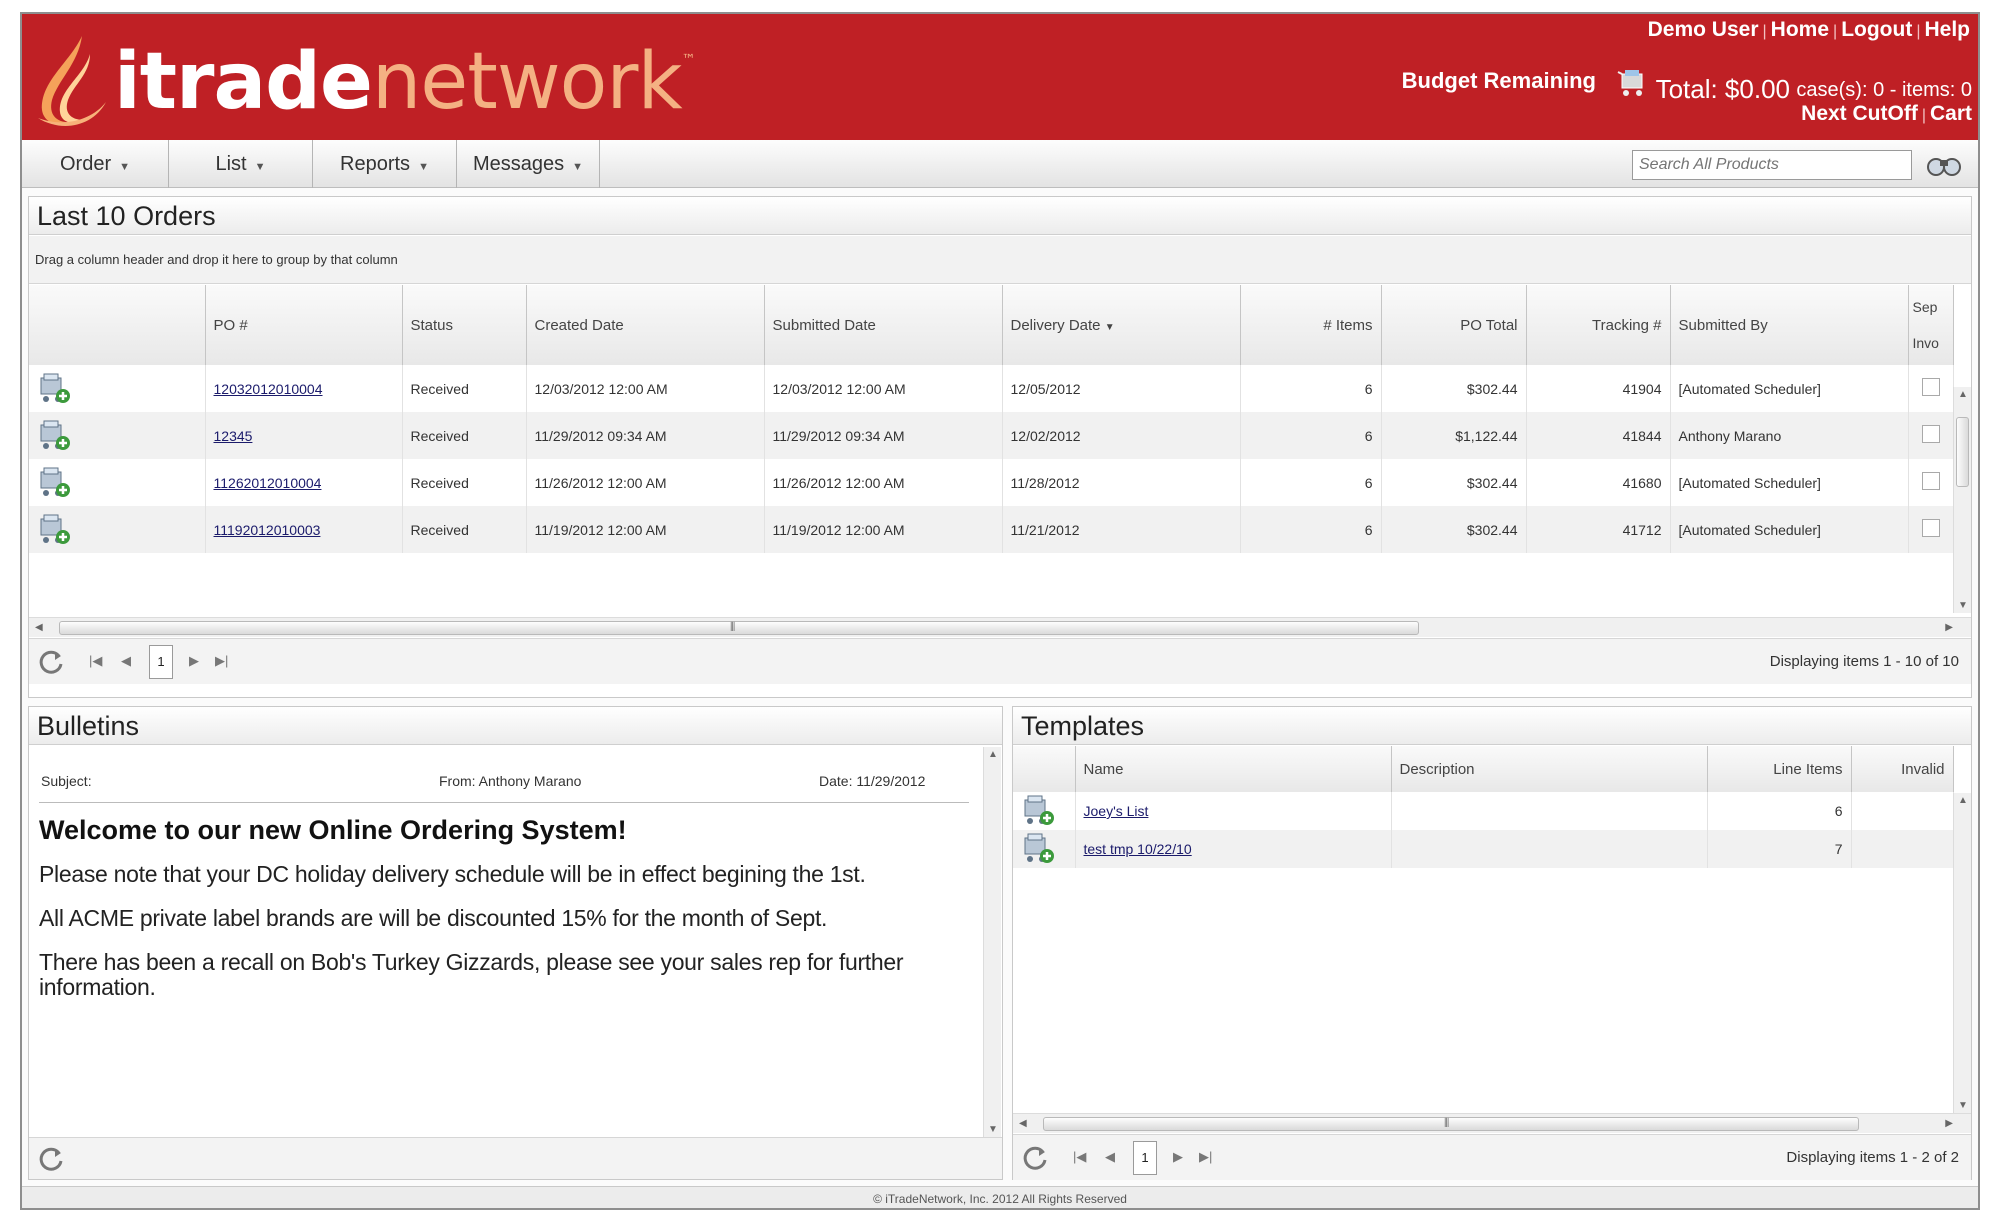 The height and width of the screenshot is (1210, 1994). What do you see at coordinates (241, 164) in the screenshot?
I see `menu-list: List ▼` at bounding box center [241, 164].